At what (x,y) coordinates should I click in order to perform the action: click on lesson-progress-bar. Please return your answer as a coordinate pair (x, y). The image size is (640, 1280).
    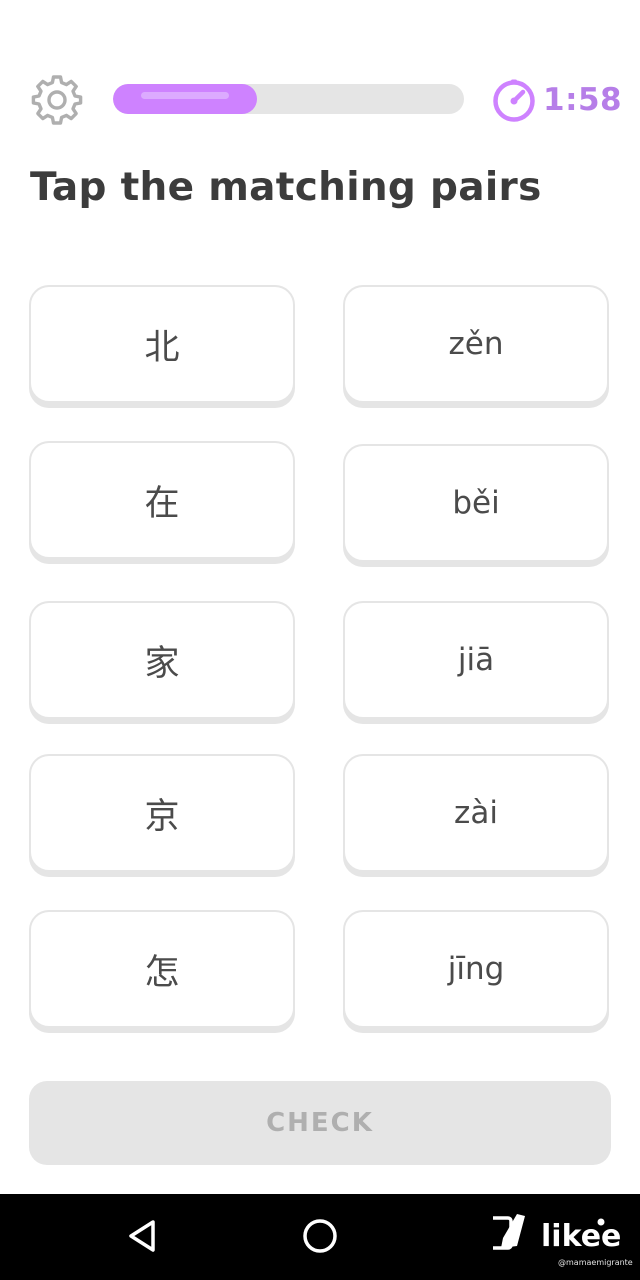
    Looking at the image, I should click on (288, 99).